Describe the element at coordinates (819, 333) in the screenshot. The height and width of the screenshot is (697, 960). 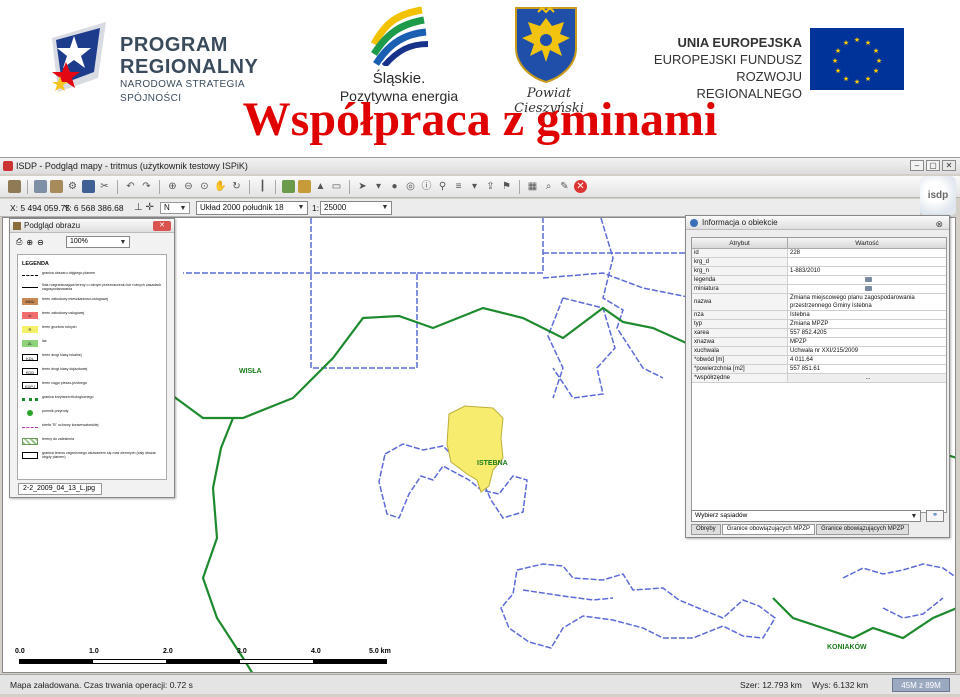
I see `table-row: xarea 557 852.4205` at that location.